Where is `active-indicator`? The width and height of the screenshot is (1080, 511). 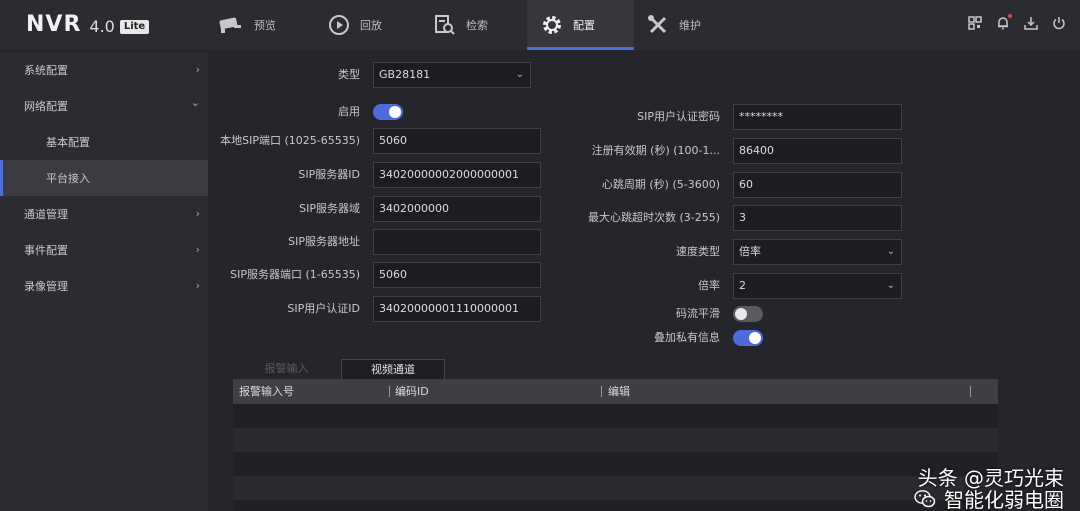 active-indicator is located at coordinates (1, 178).